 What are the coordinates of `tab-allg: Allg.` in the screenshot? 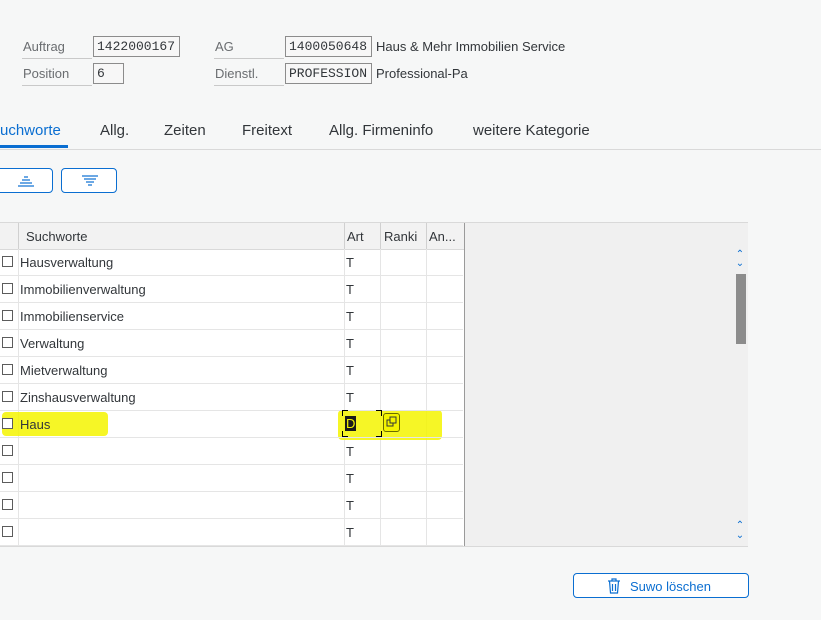 It's located at (114, 130).